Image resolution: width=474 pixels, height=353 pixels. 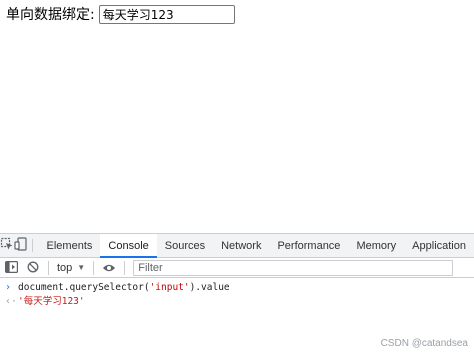 I want to click on console-toolbar: top ▼, so click(x=237, y=268).